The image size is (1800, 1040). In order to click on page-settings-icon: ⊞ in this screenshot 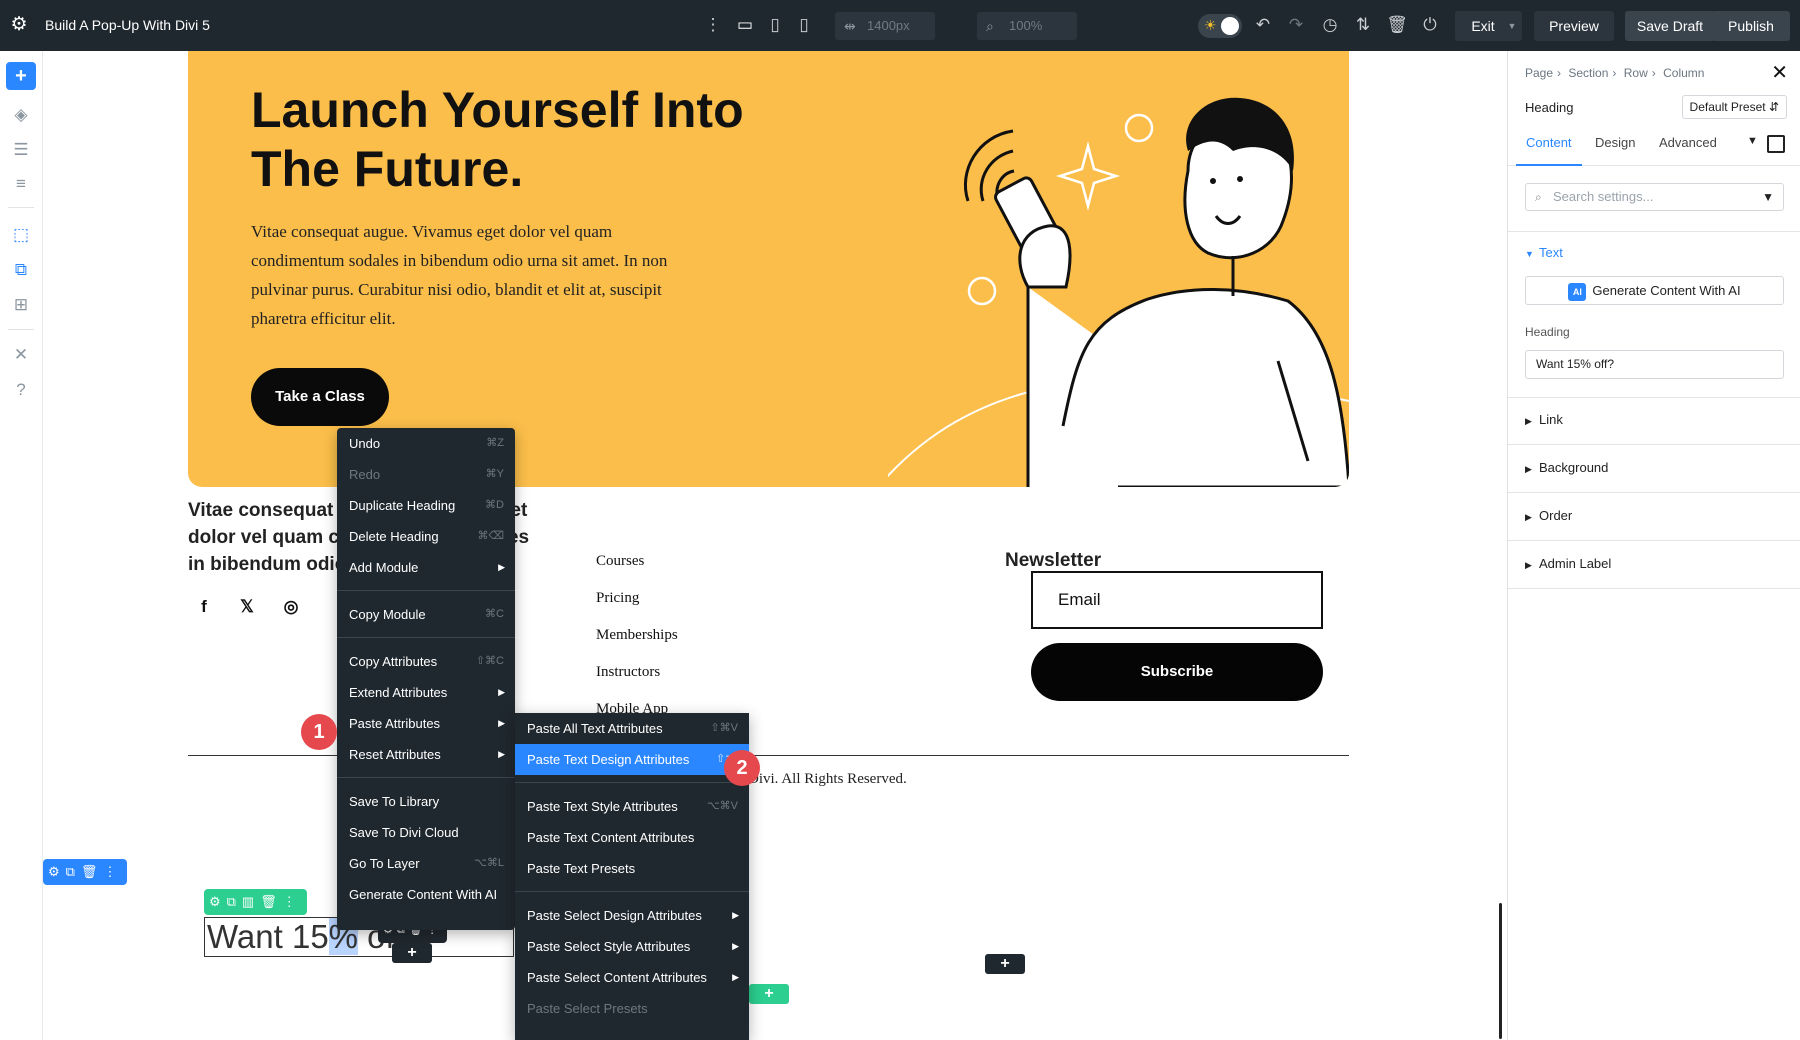, I will do `click(21, 305)`.